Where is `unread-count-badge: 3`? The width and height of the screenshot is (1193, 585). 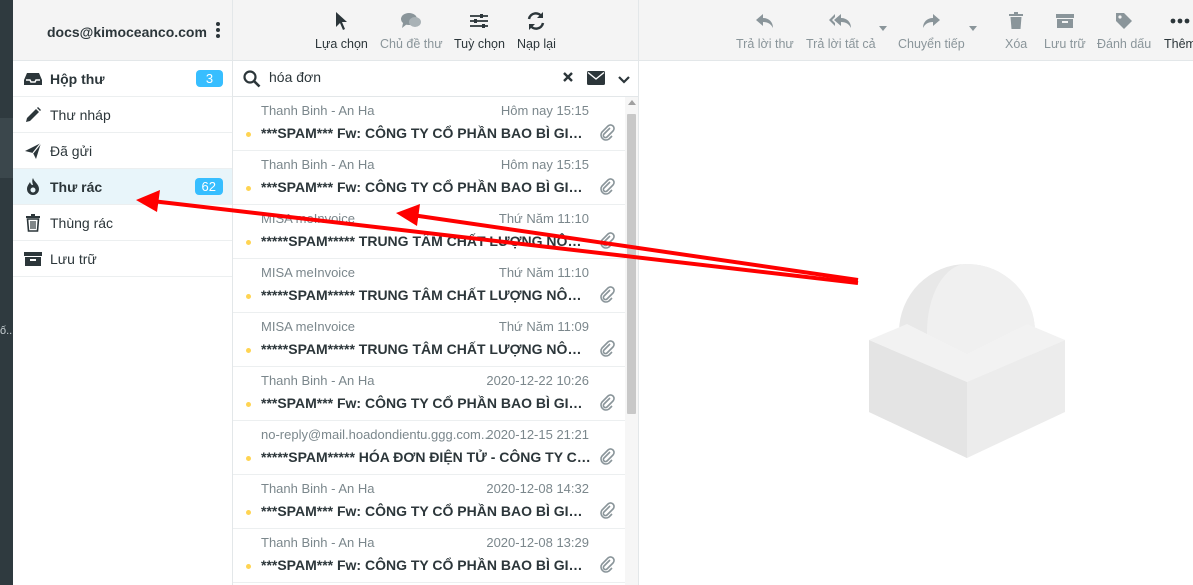 unread-count-badge: 3 is located at coordinates (209, 78).